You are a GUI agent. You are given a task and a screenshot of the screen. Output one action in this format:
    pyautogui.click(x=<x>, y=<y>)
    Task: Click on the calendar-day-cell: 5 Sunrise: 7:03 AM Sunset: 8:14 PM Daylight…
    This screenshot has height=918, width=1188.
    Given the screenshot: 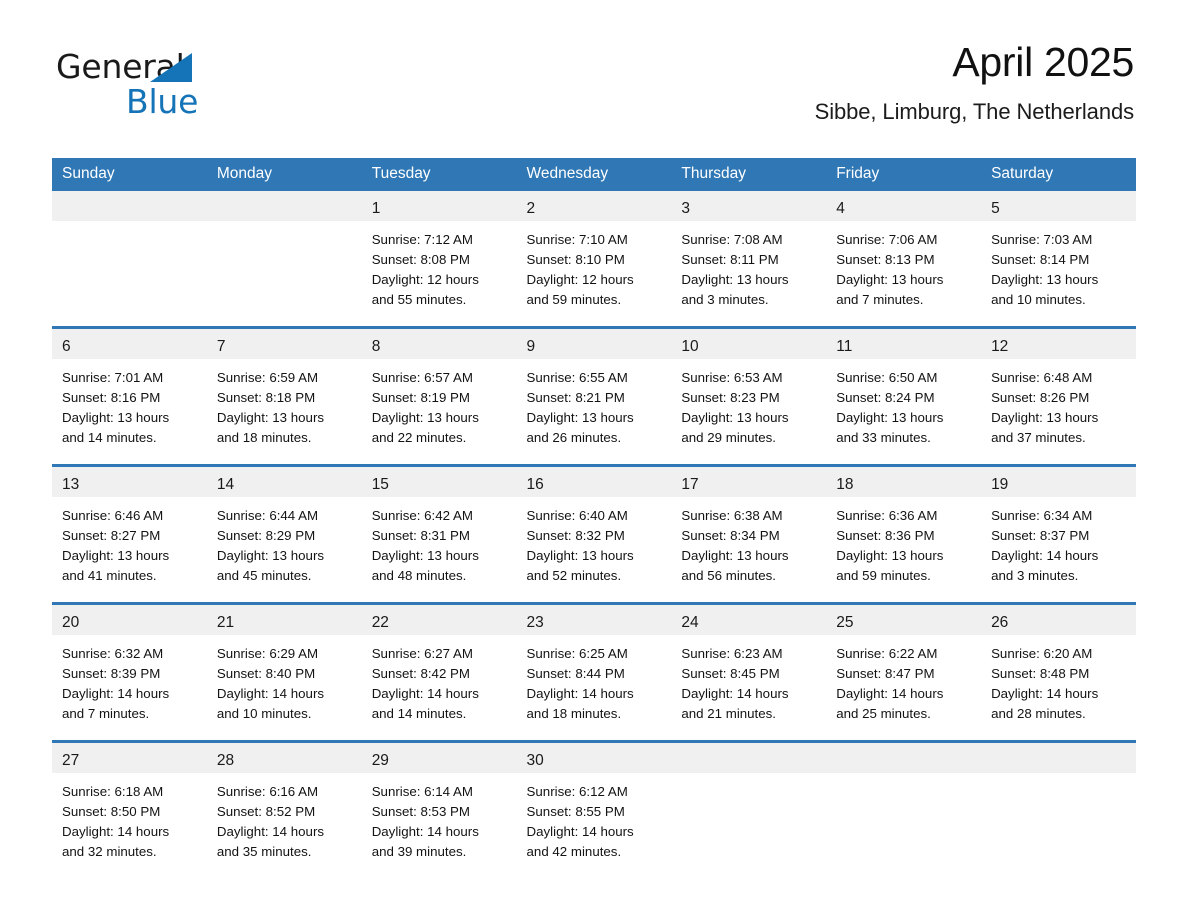 What is the action you would take?
    pyautogui.click(x=1058, y=259)
    